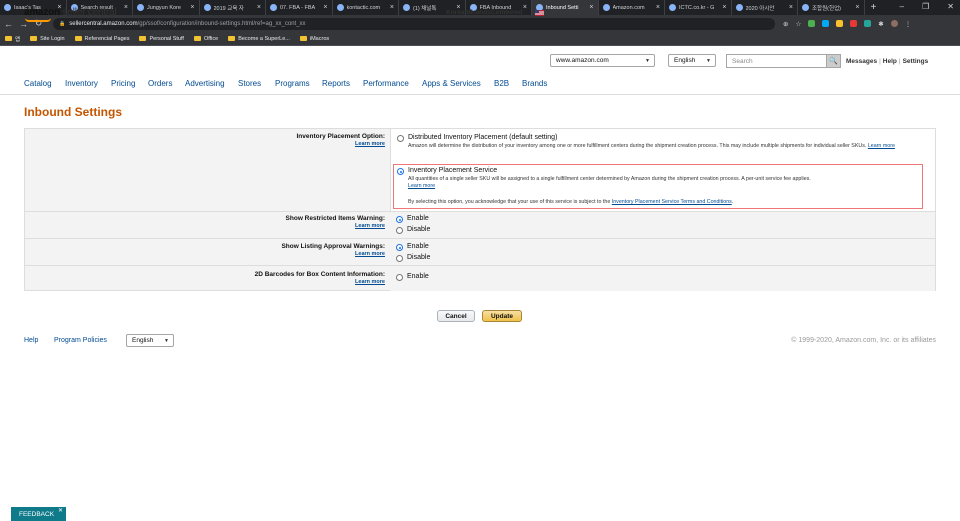 This screenshot has height=521, width=960. Describe the element at coordinates (166, 38) in the screenshot. I see `bookmark-label: Personal Stuff` at that location.